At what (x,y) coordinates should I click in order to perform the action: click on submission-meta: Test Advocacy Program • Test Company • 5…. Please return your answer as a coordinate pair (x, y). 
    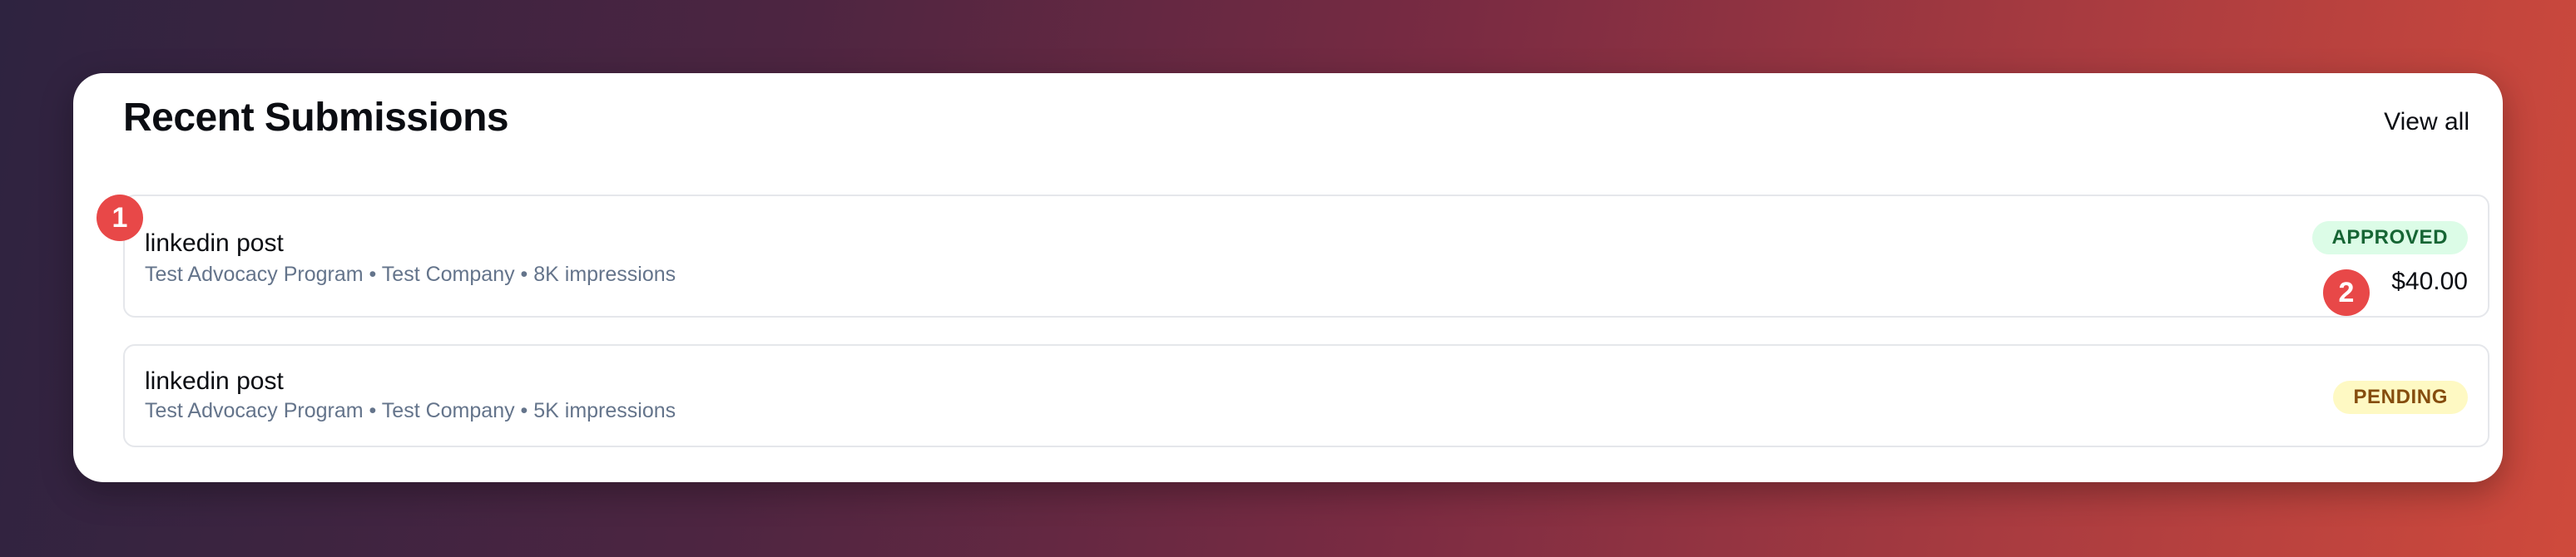
    Looking at the image, I should click on (411, 410).